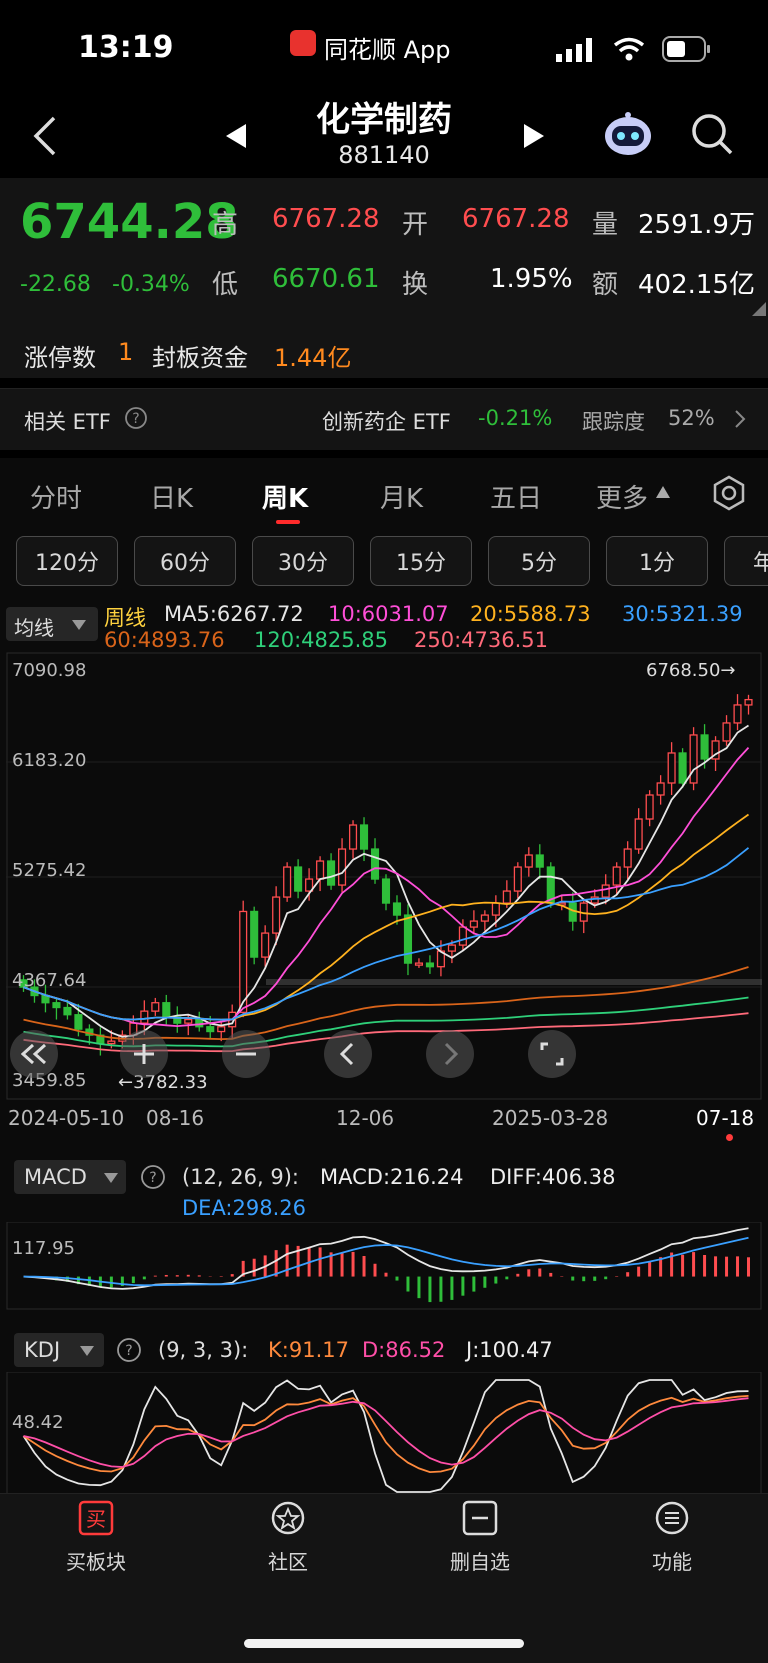  What do you see at coordinates (246, 1054) in the screenshot?
I see `zoom-out-button` at bounding box center [246, 1054].